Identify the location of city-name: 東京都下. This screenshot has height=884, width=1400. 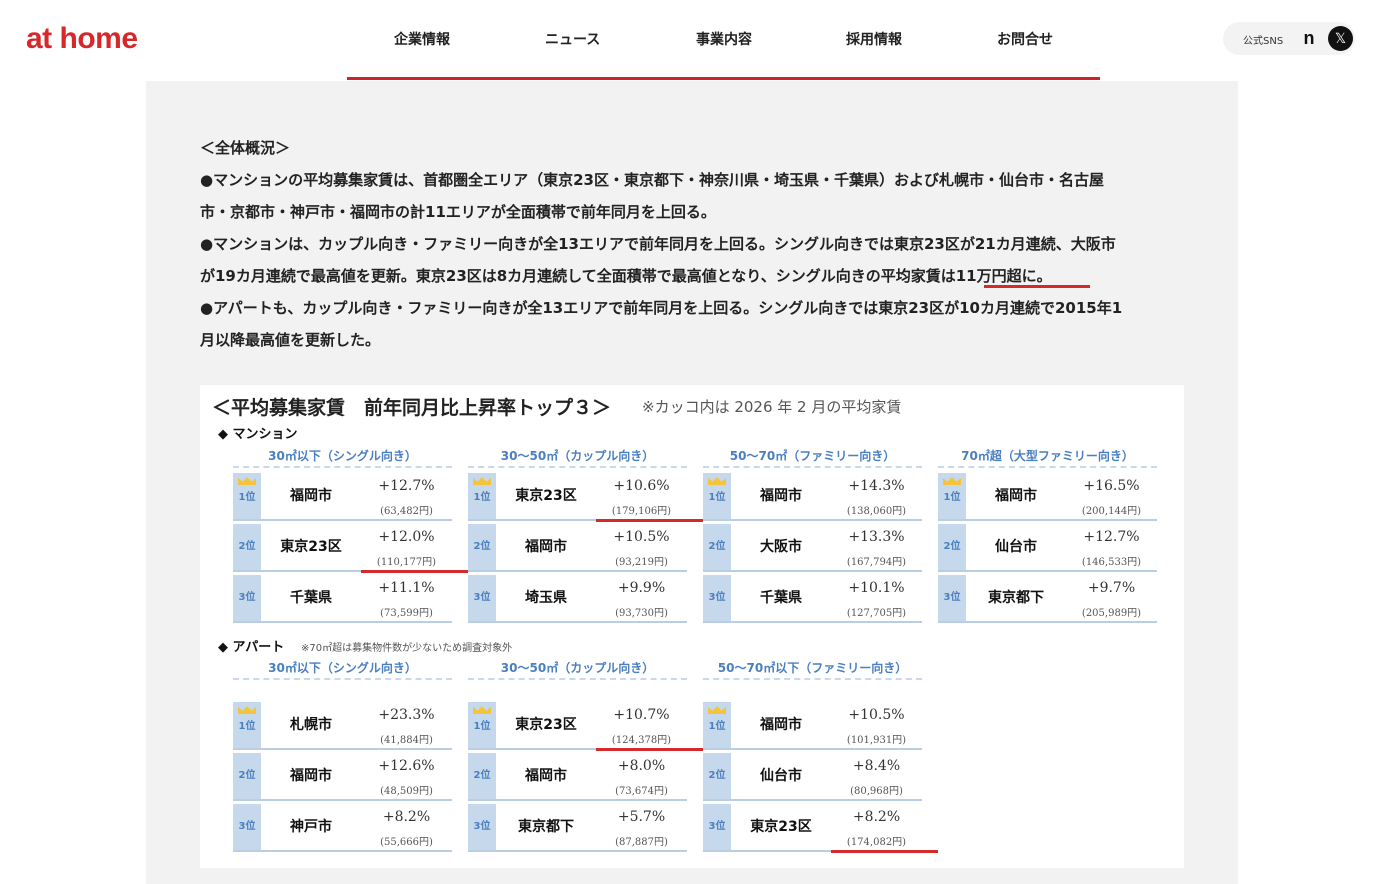
(546, 827).